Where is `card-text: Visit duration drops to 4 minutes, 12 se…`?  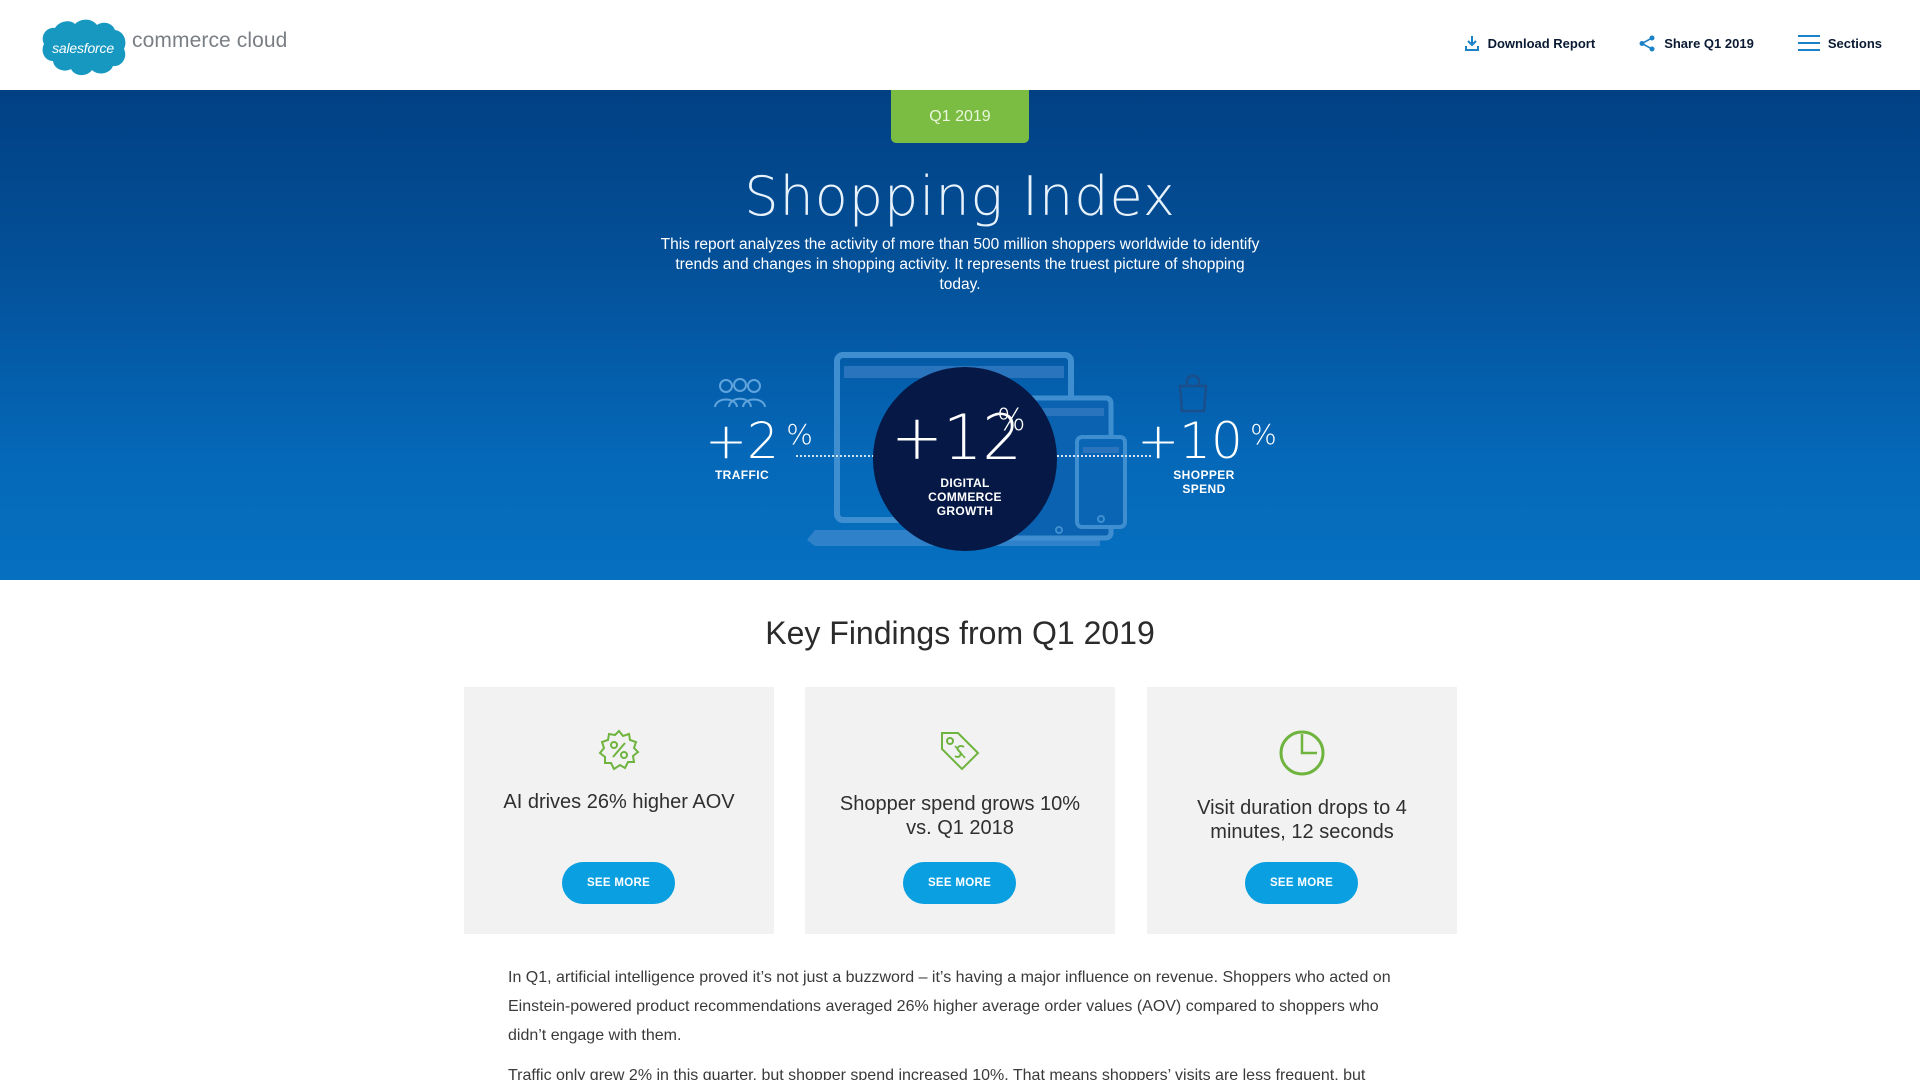 card-text: Visit duration drops to 4 minutes, 12 se… is located at coordinates (1302, 820).